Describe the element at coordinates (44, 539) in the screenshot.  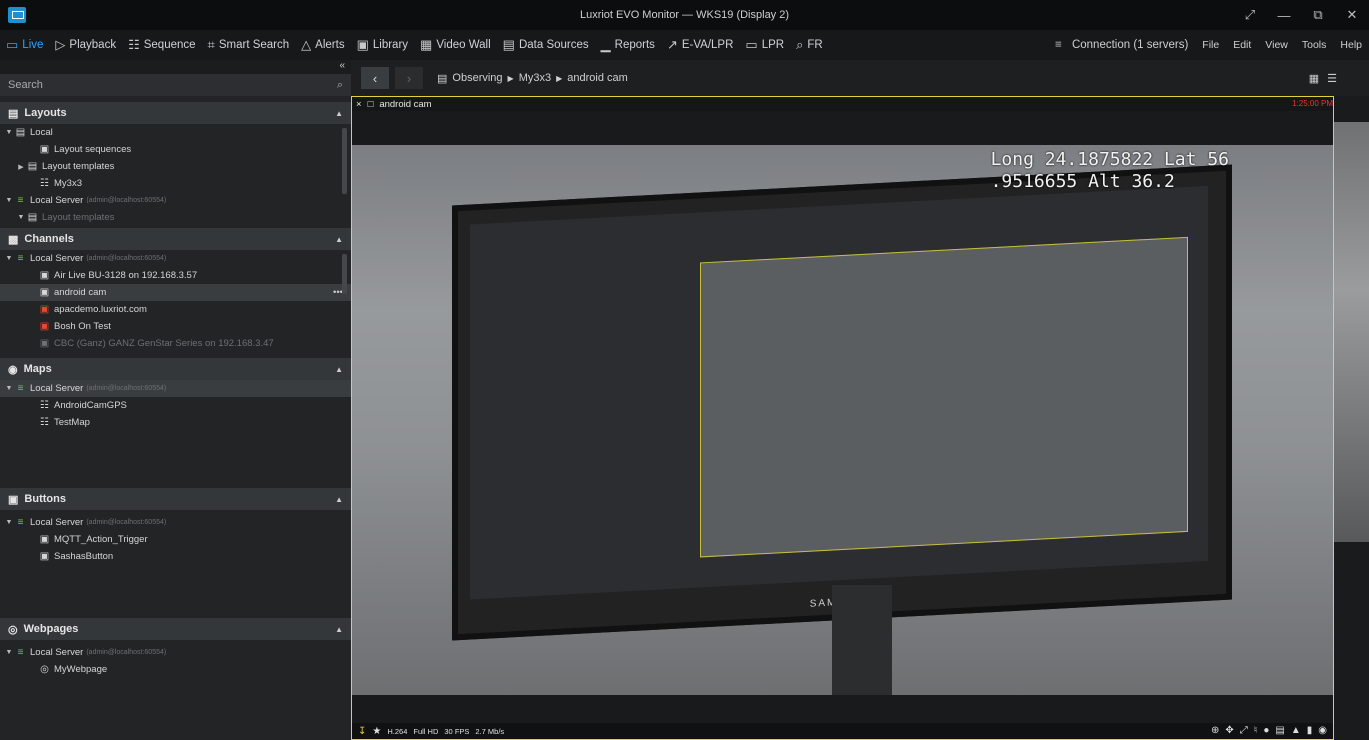
I see `button-icon: ▣` at that location.